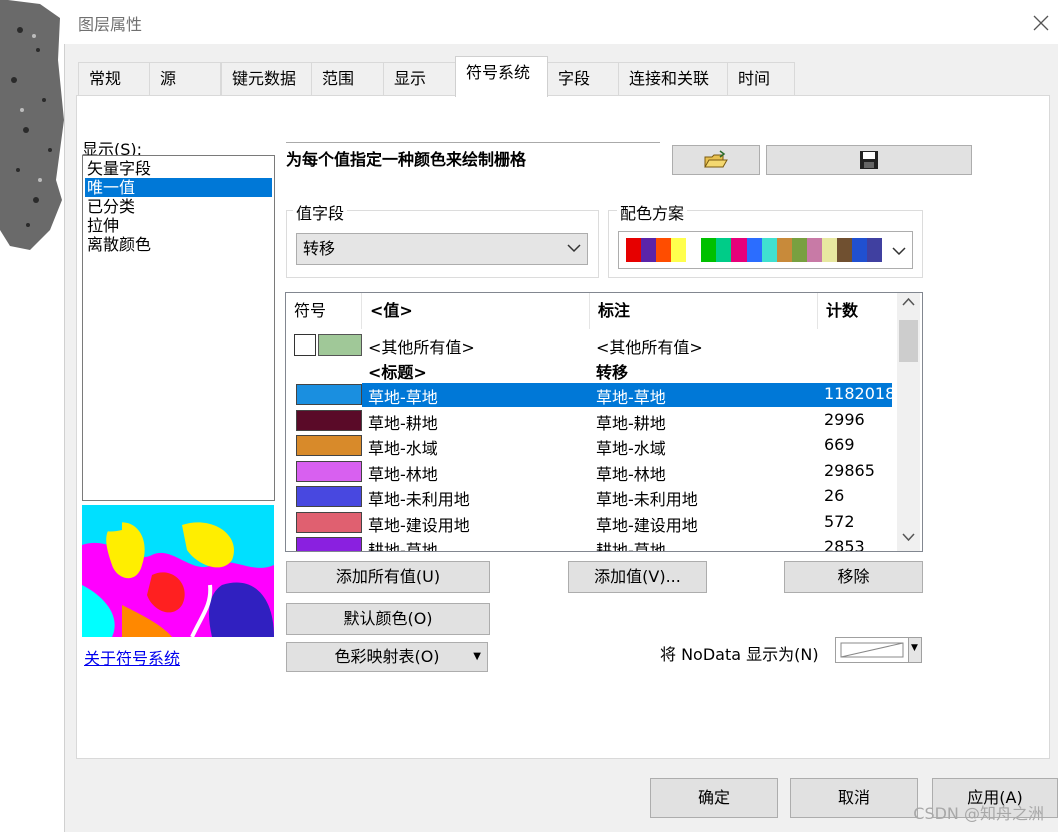 Image resolution: width=1058 pixels, height=832 pixels. I want to click on about-symbology-link: 关于符号系统, so click(132, 657).